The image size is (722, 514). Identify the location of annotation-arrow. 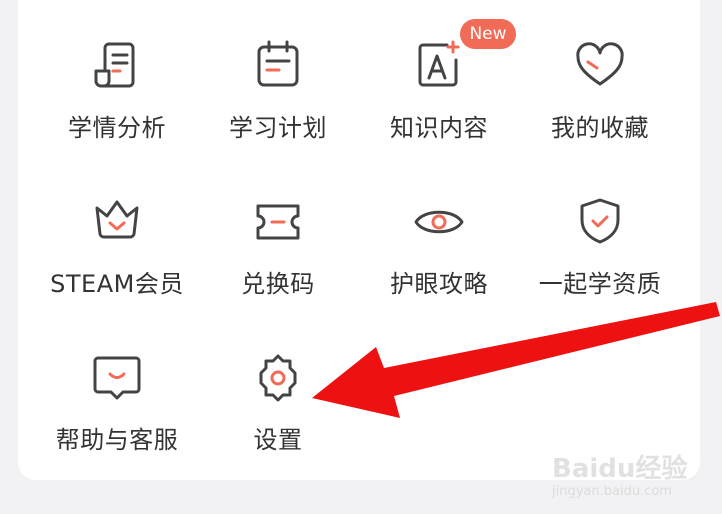
(516, 360).